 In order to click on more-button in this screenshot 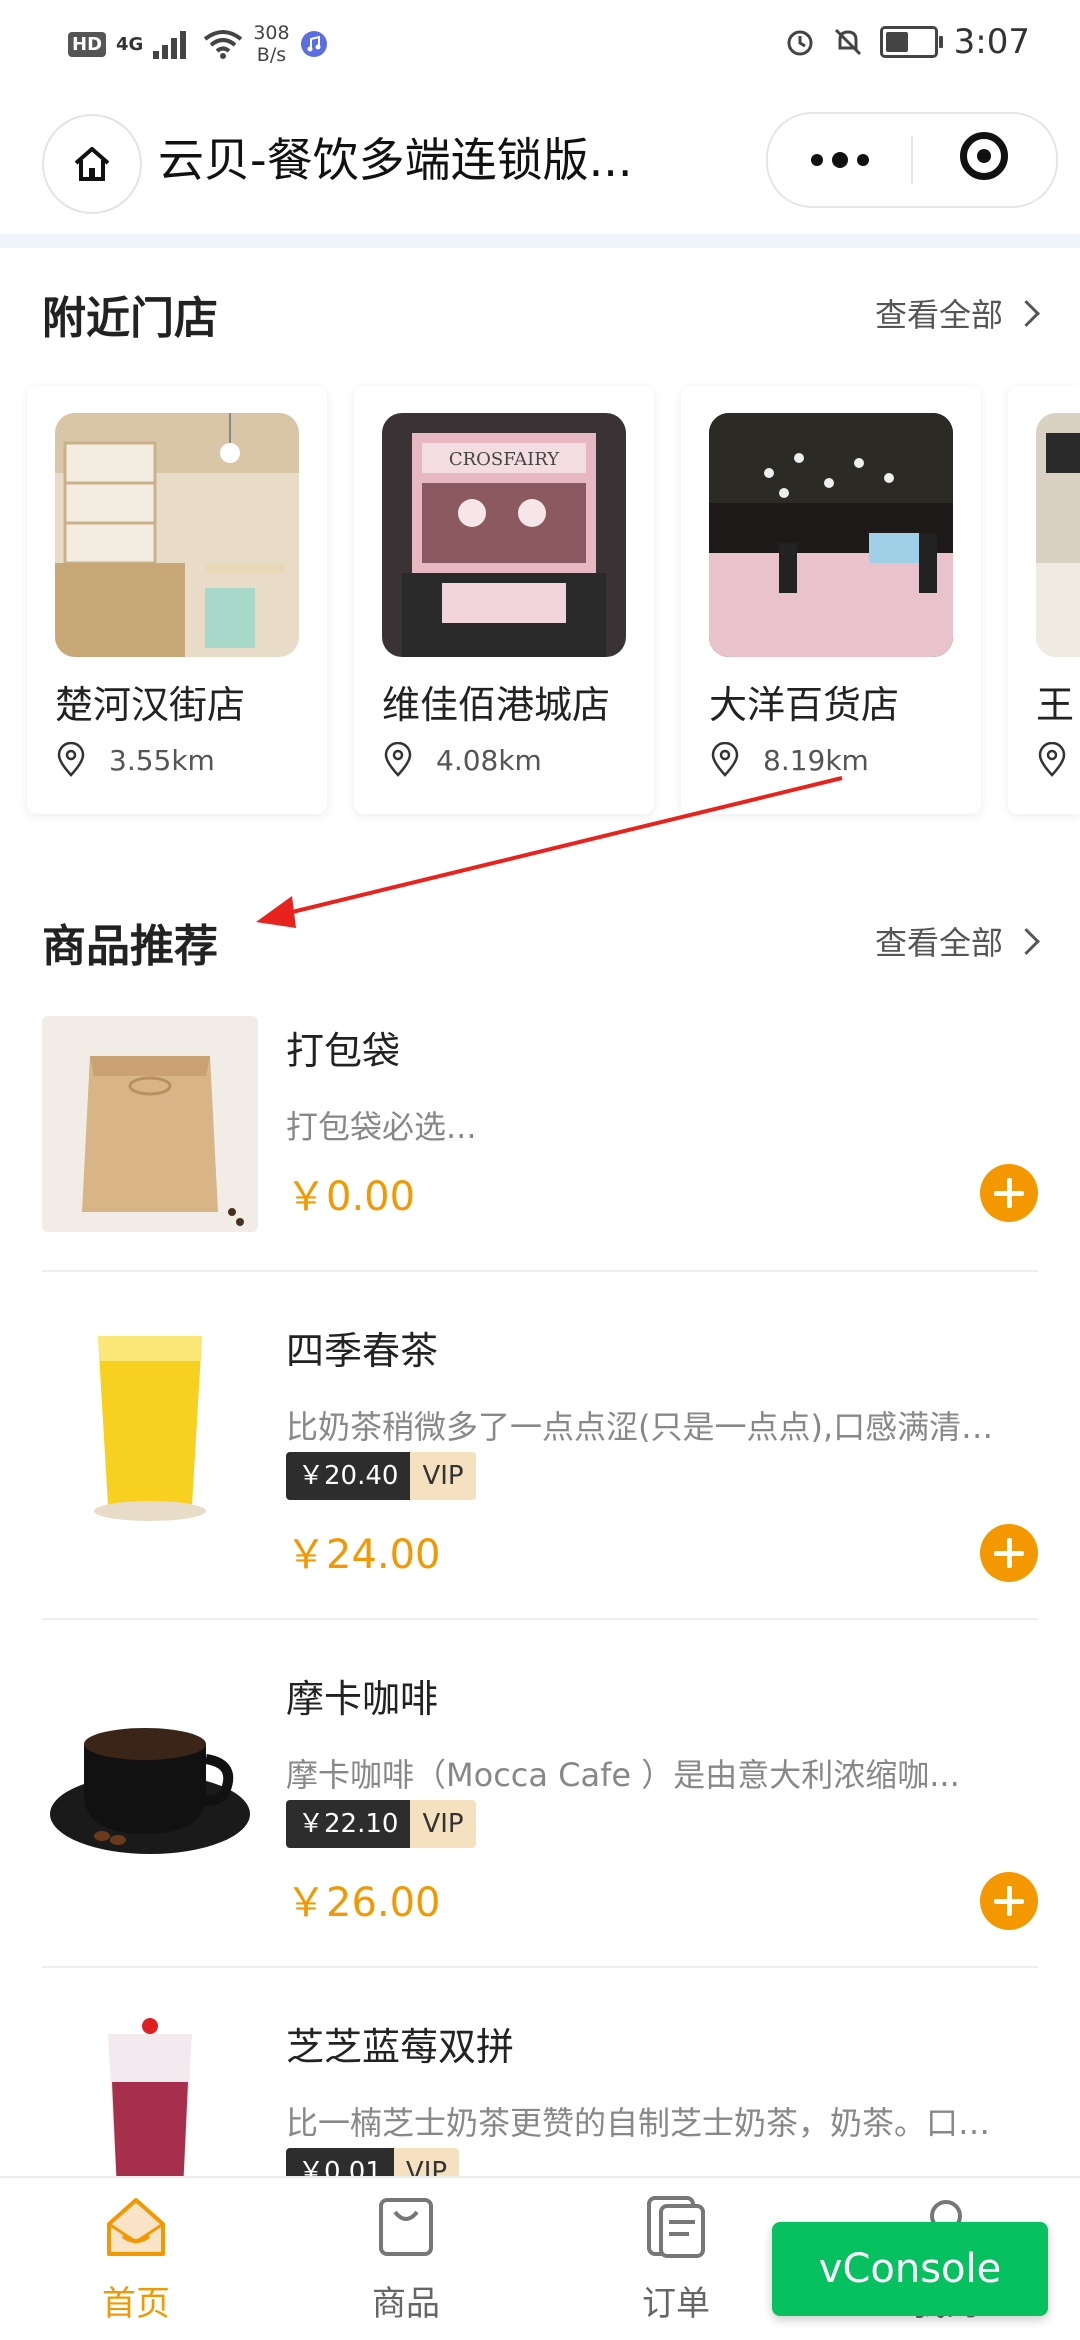, I will do `click(840, 160)`.